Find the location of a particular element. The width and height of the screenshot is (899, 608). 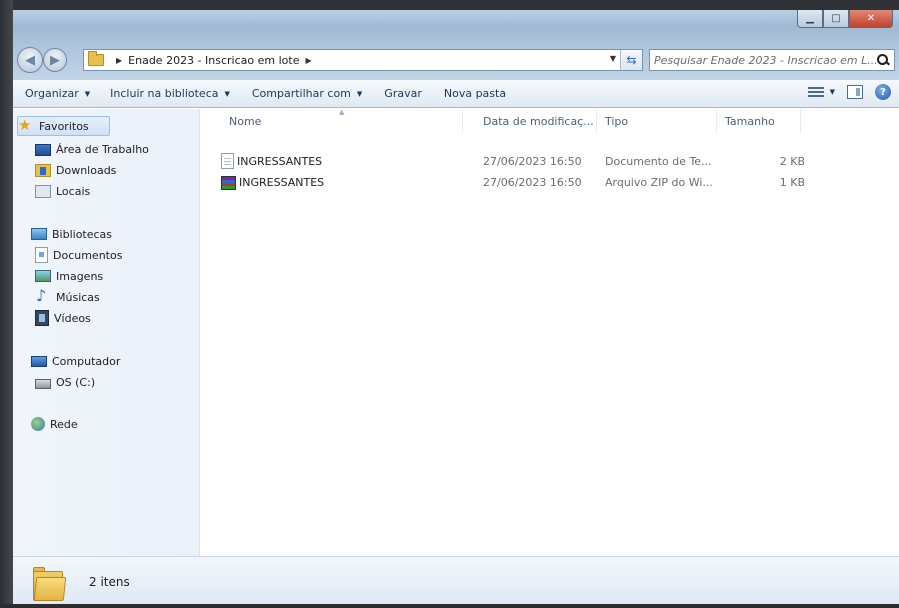

change-view-button: ▼ is located at coordinates (821, 92).